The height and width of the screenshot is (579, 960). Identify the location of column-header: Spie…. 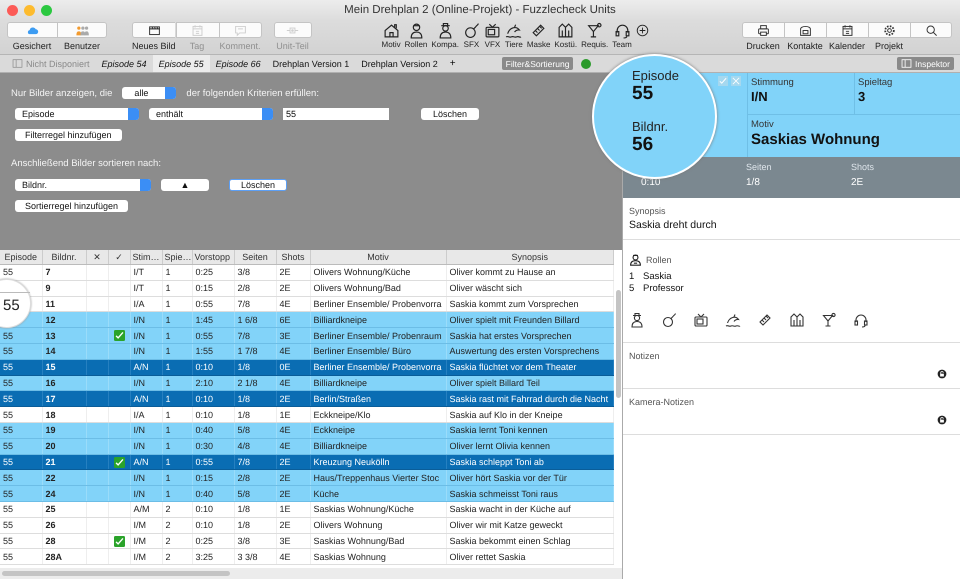
(177, 257).